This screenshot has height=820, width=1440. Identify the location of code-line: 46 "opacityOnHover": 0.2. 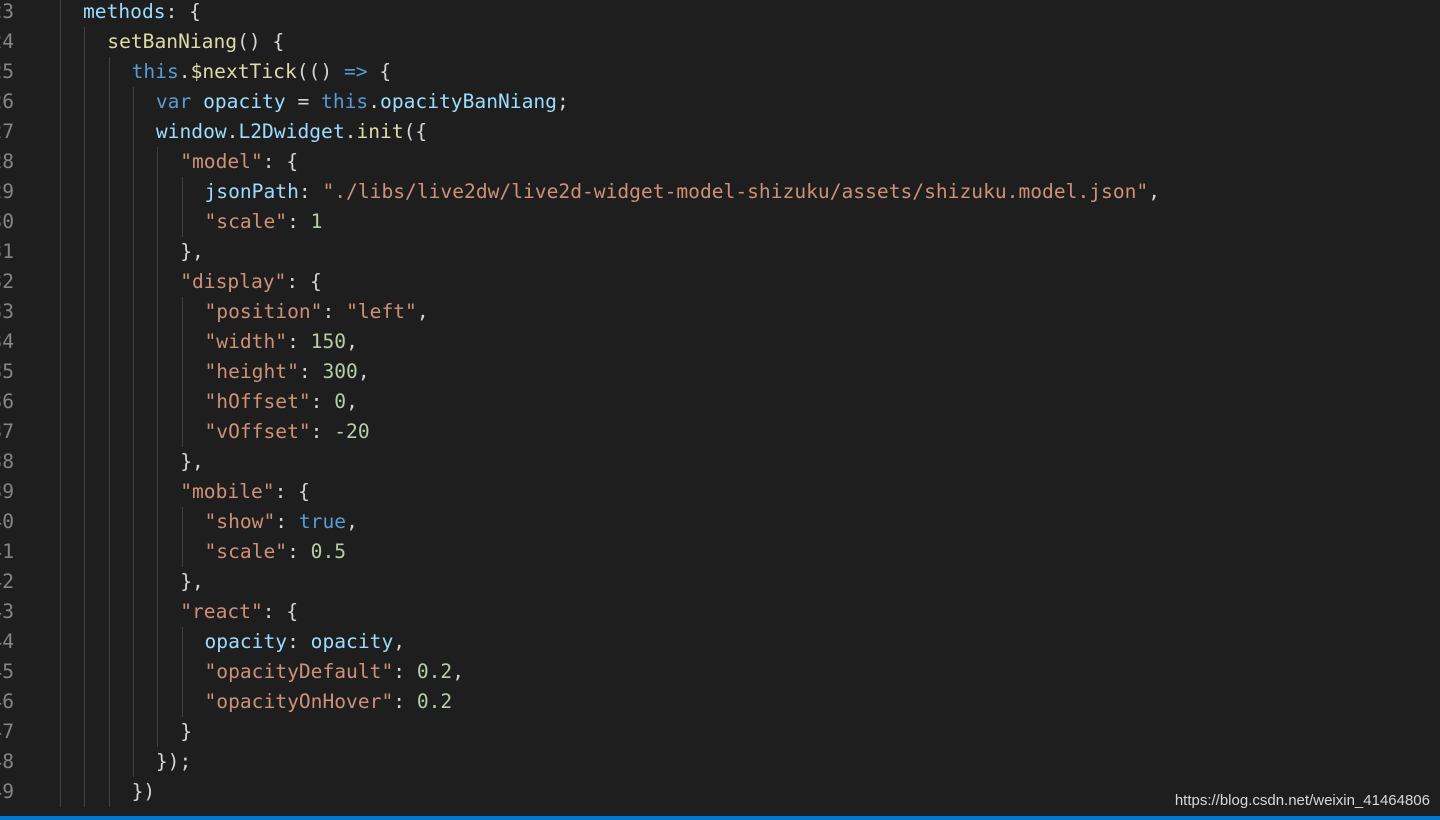
(720, 702).